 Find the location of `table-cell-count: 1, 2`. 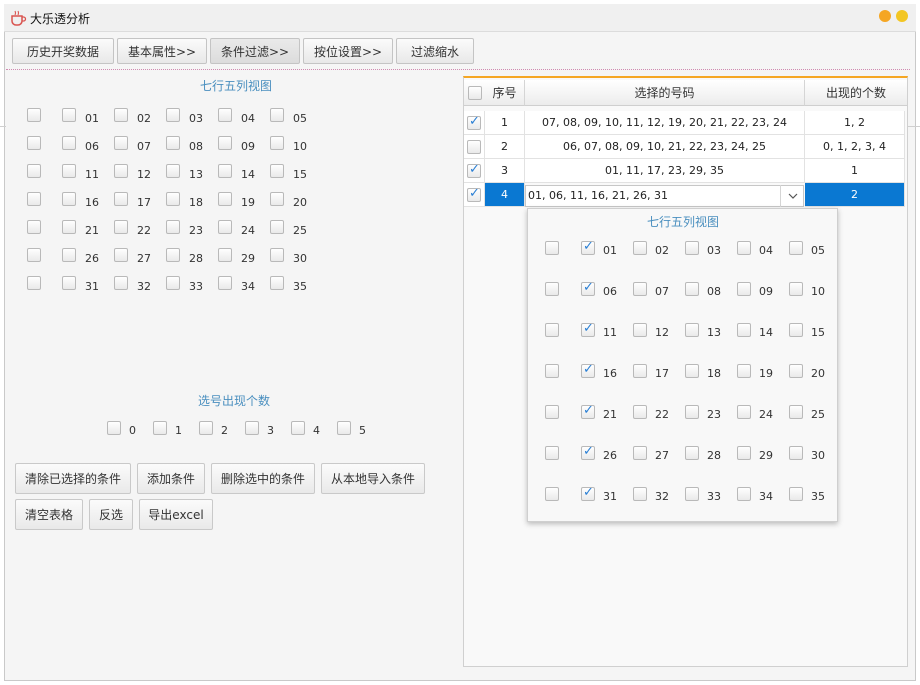

table-cell-count: 1, 2 is located at coordinates (855, 123).